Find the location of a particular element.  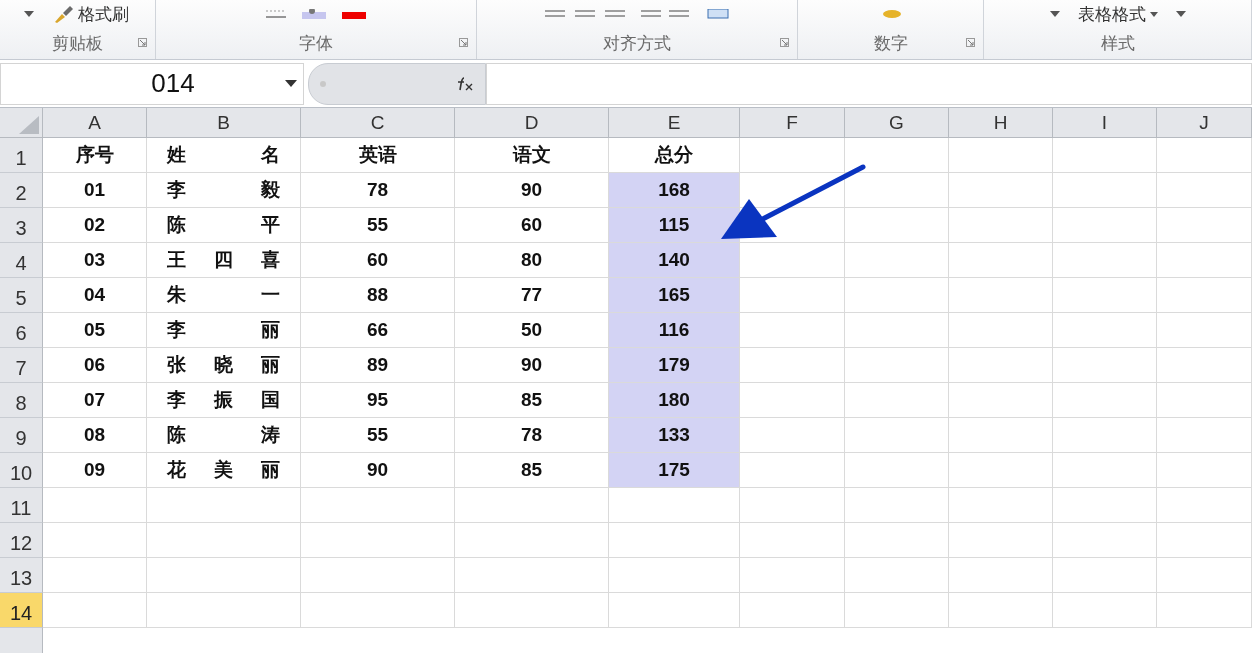

column-header: J is located at coordinates (1204, 123).